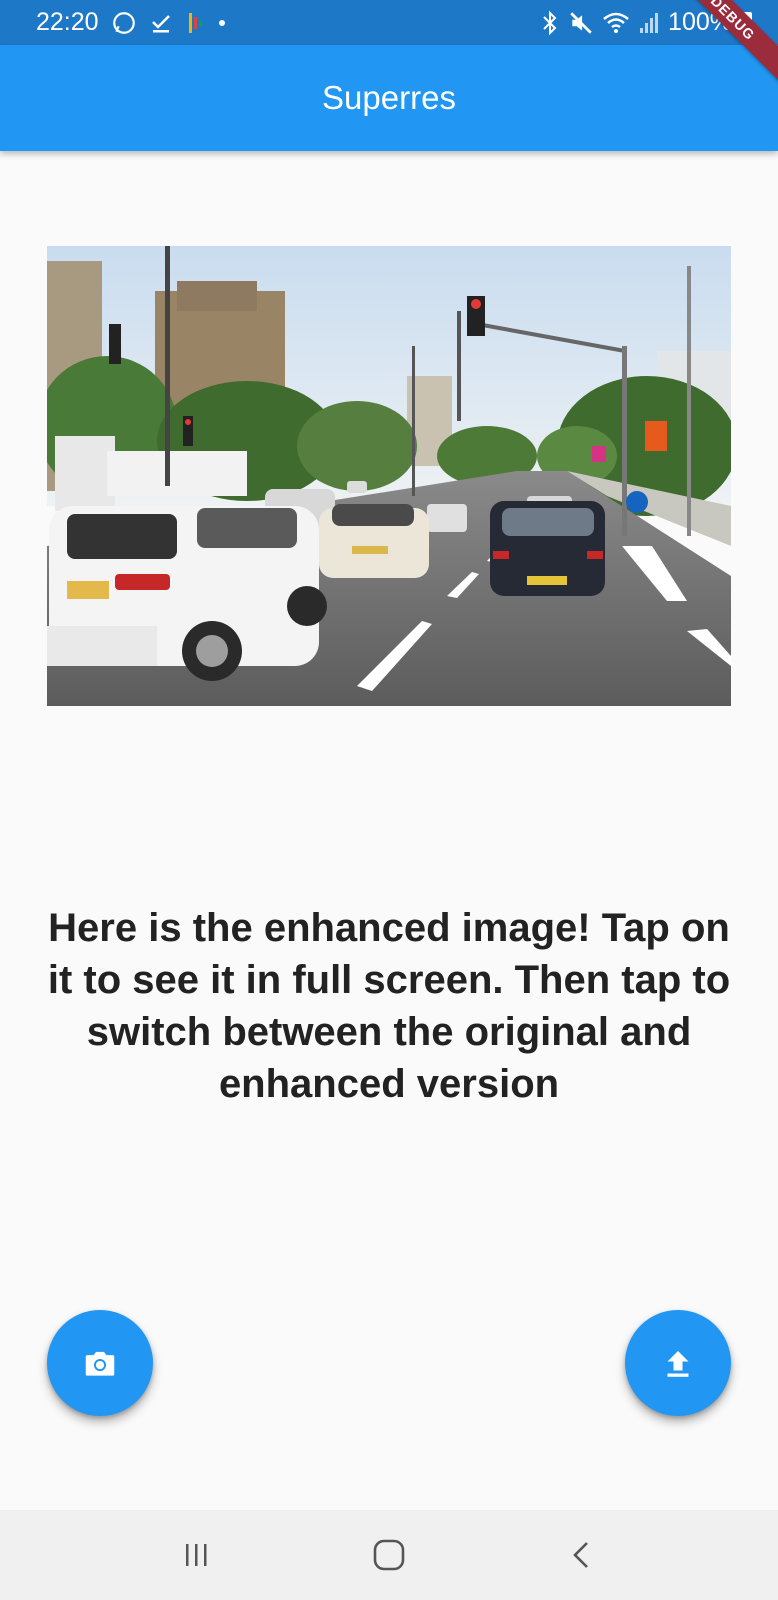  I want to click on back-button, so click(582, 1555).